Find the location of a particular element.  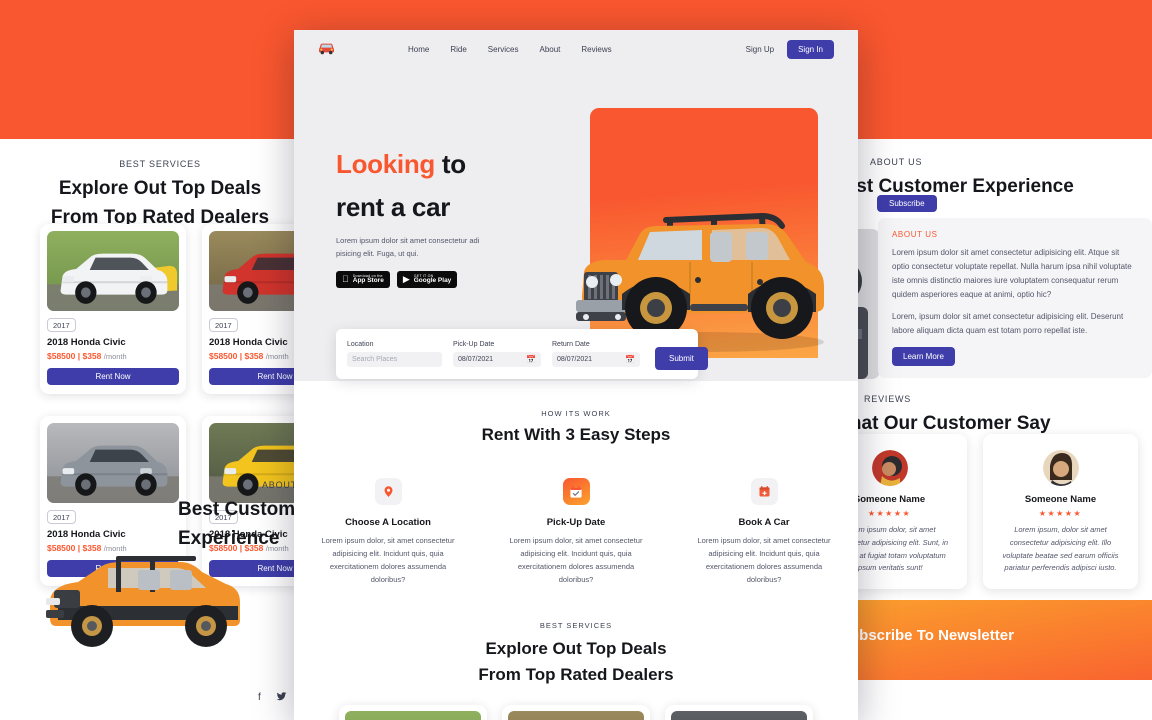

rent-now-button: Rent Now is located at coordinates (113, 376).